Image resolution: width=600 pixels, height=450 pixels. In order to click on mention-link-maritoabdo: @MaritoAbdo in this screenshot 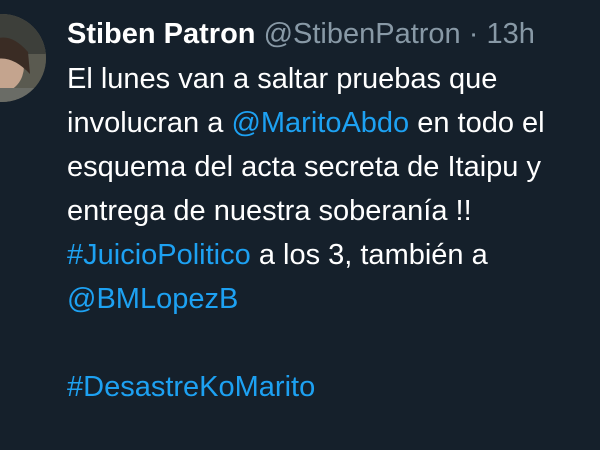, I will do `click(320, 123)`.